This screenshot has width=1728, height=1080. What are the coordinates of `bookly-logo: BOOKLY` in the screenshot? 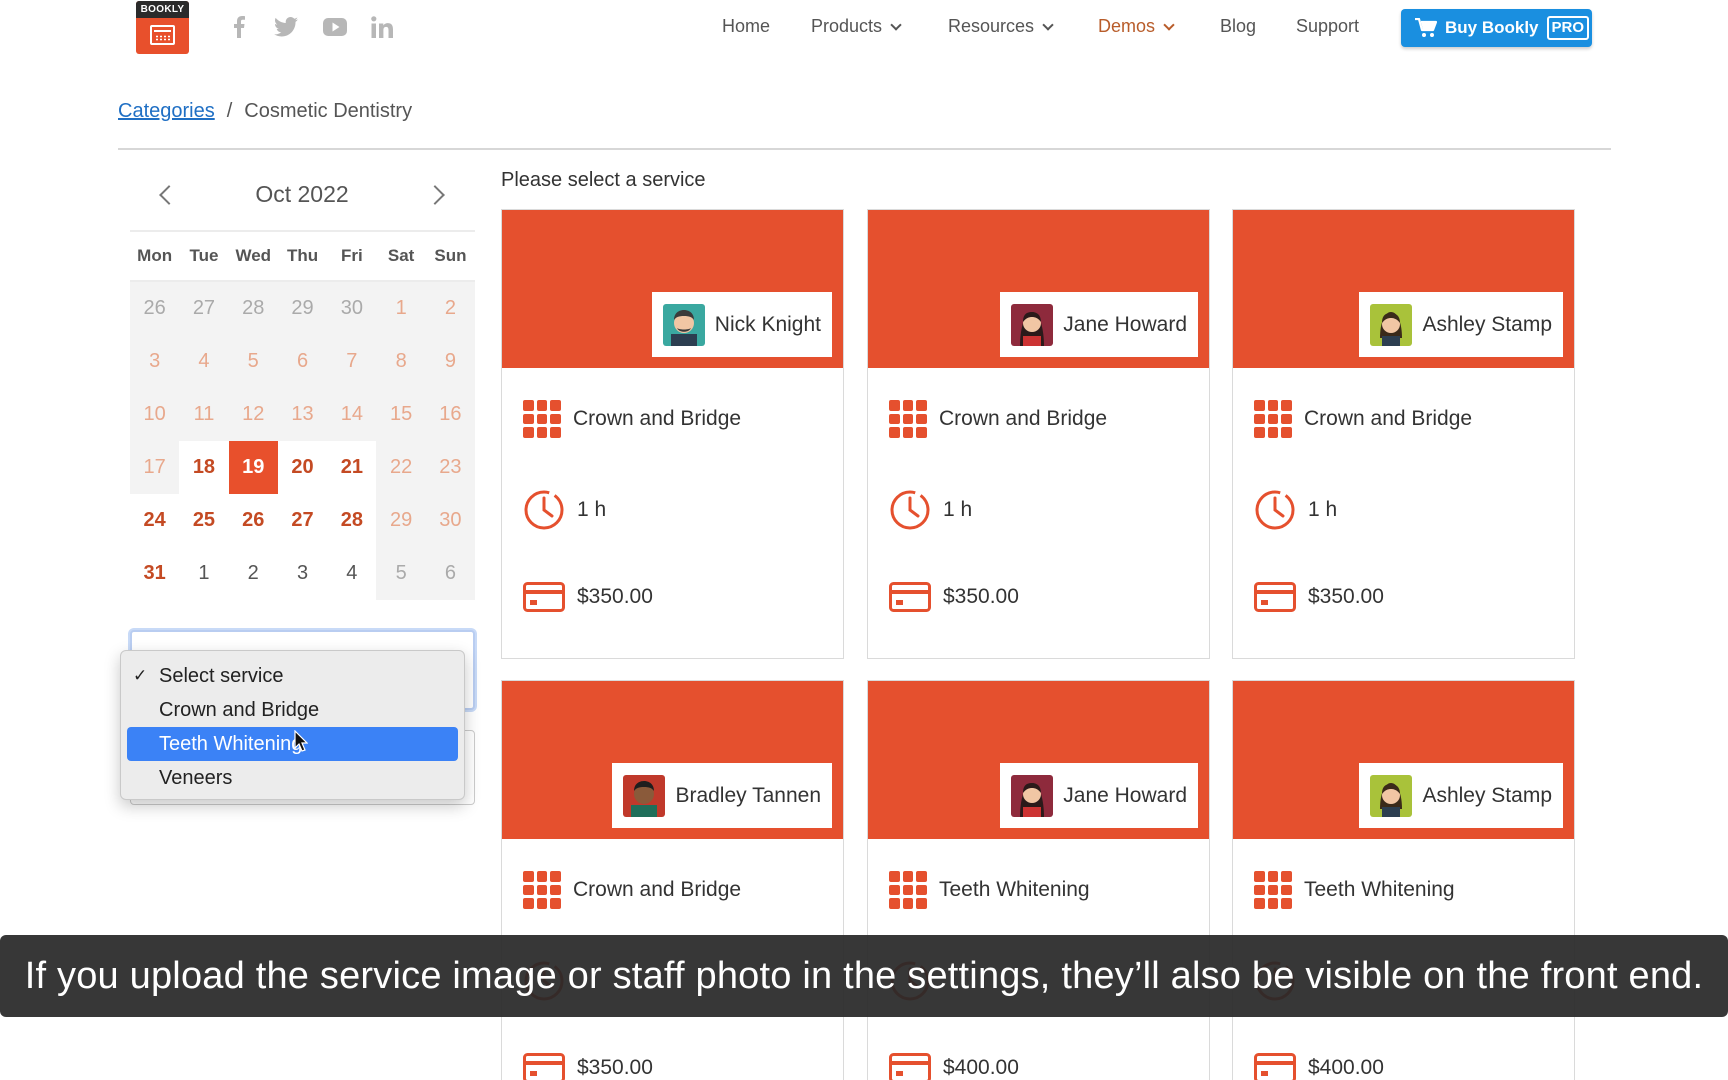 It's located at (162, 27).